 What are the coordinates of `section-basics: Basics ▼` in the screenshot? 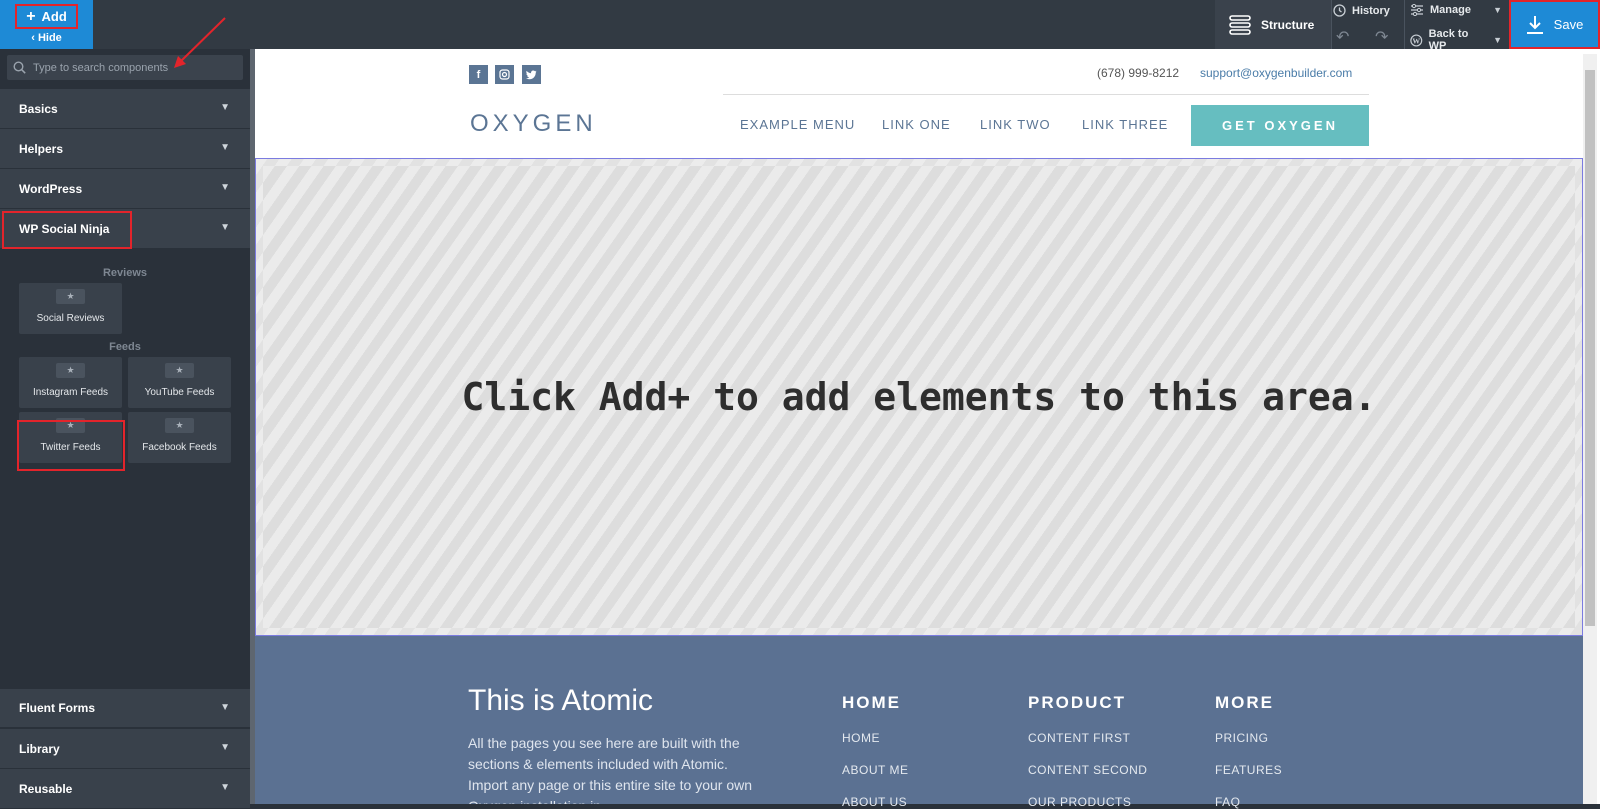 It's located at (125, 109).